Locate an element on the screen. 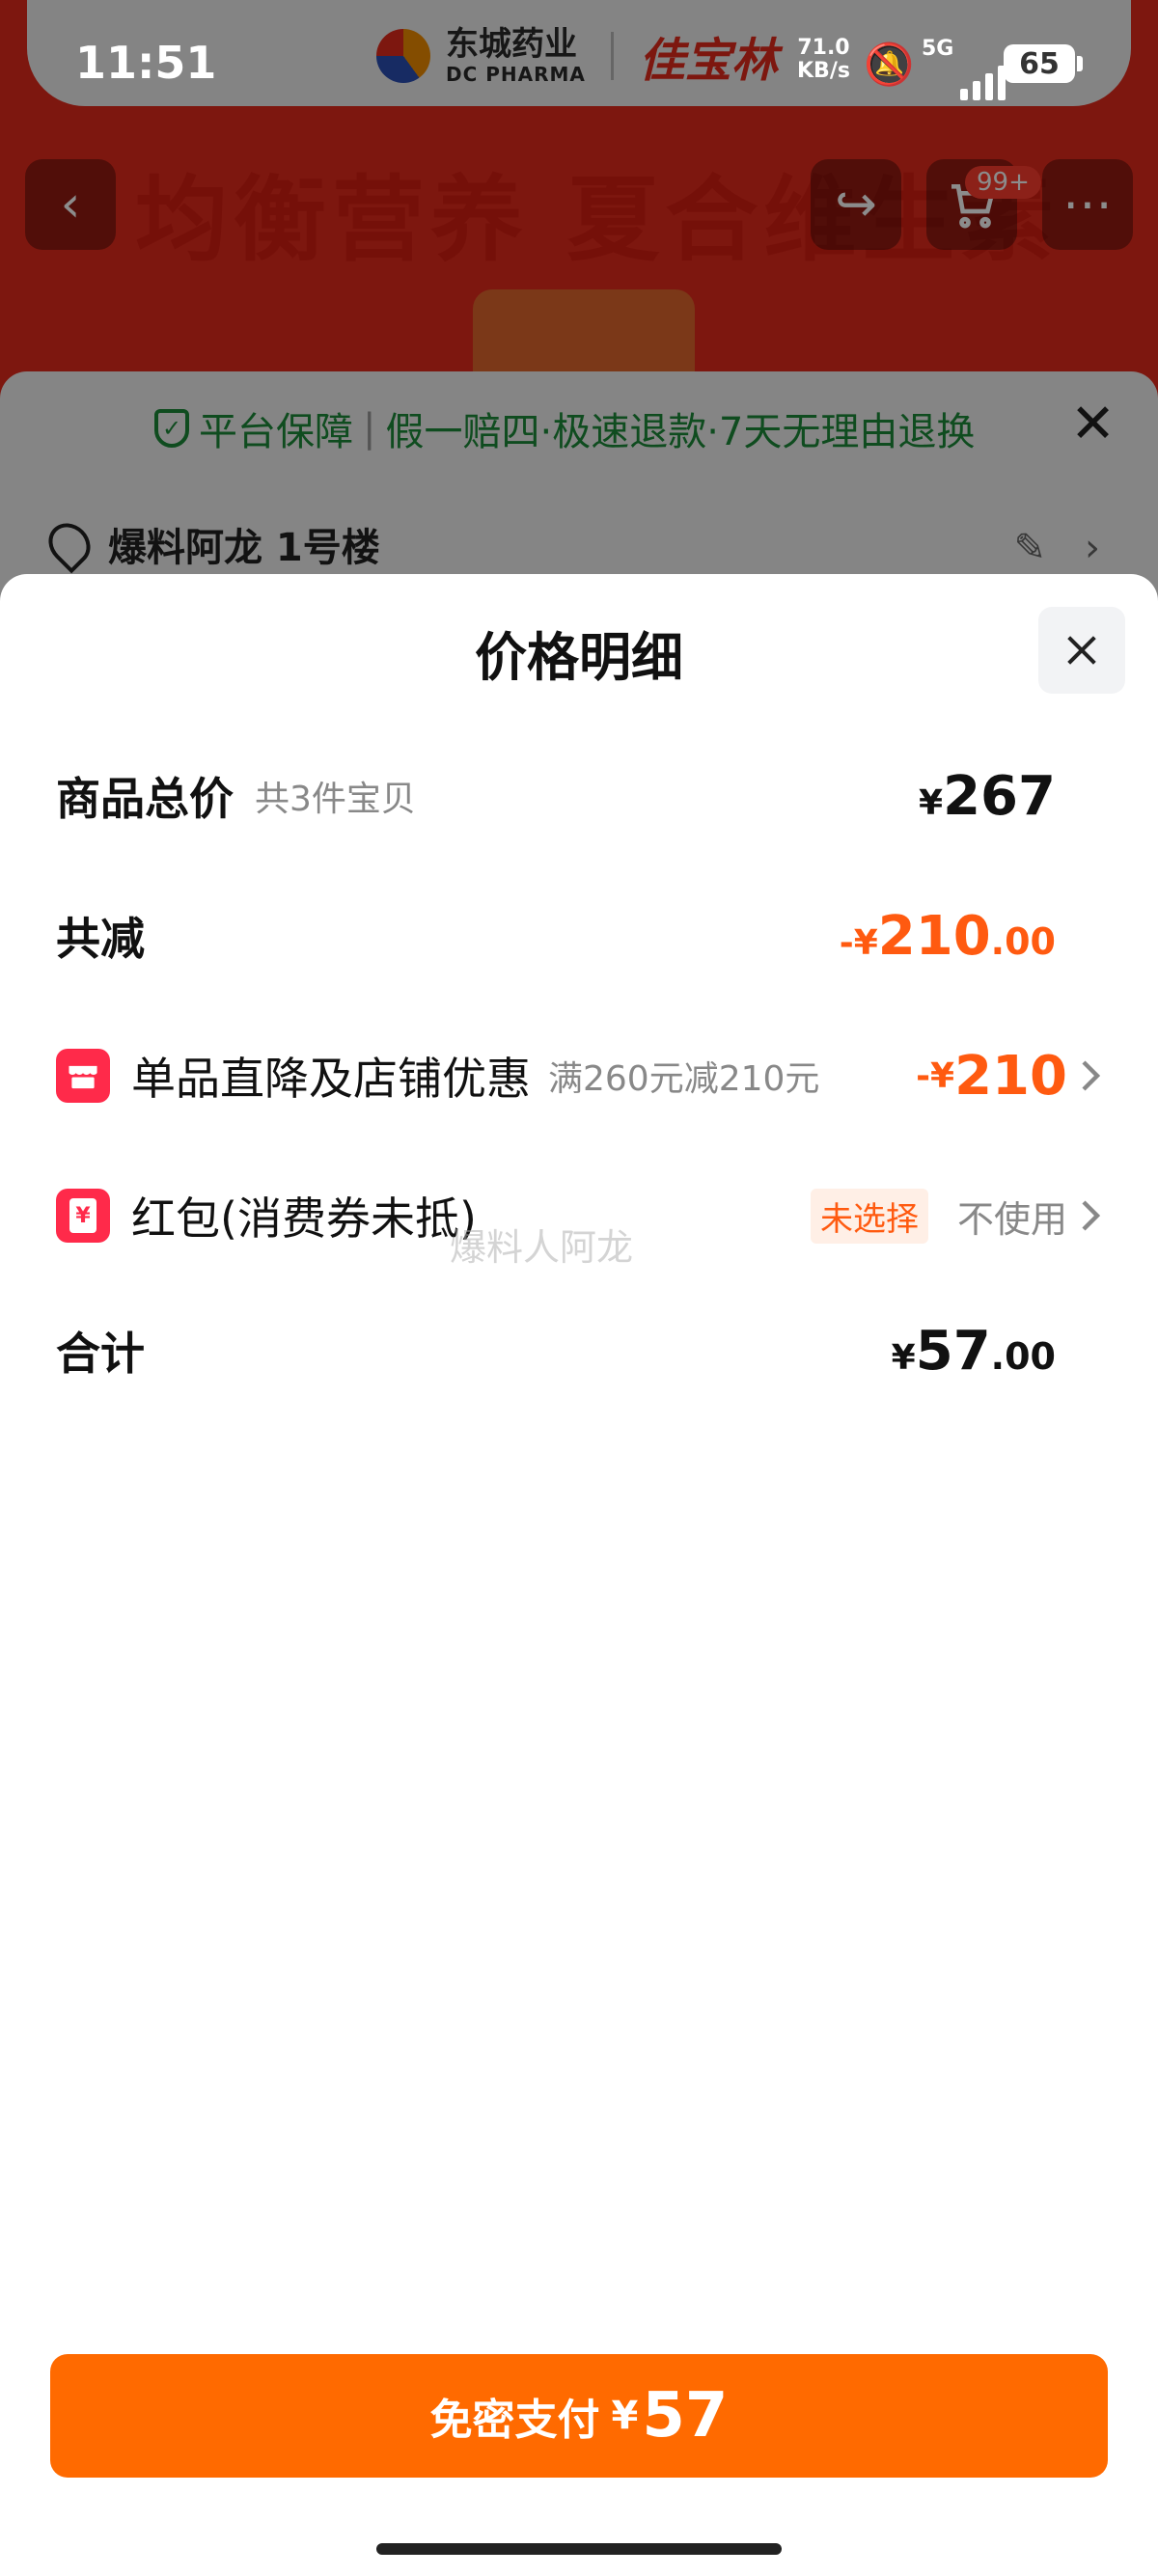  battery-icon: 65 is located at coordinates (1043, 64).